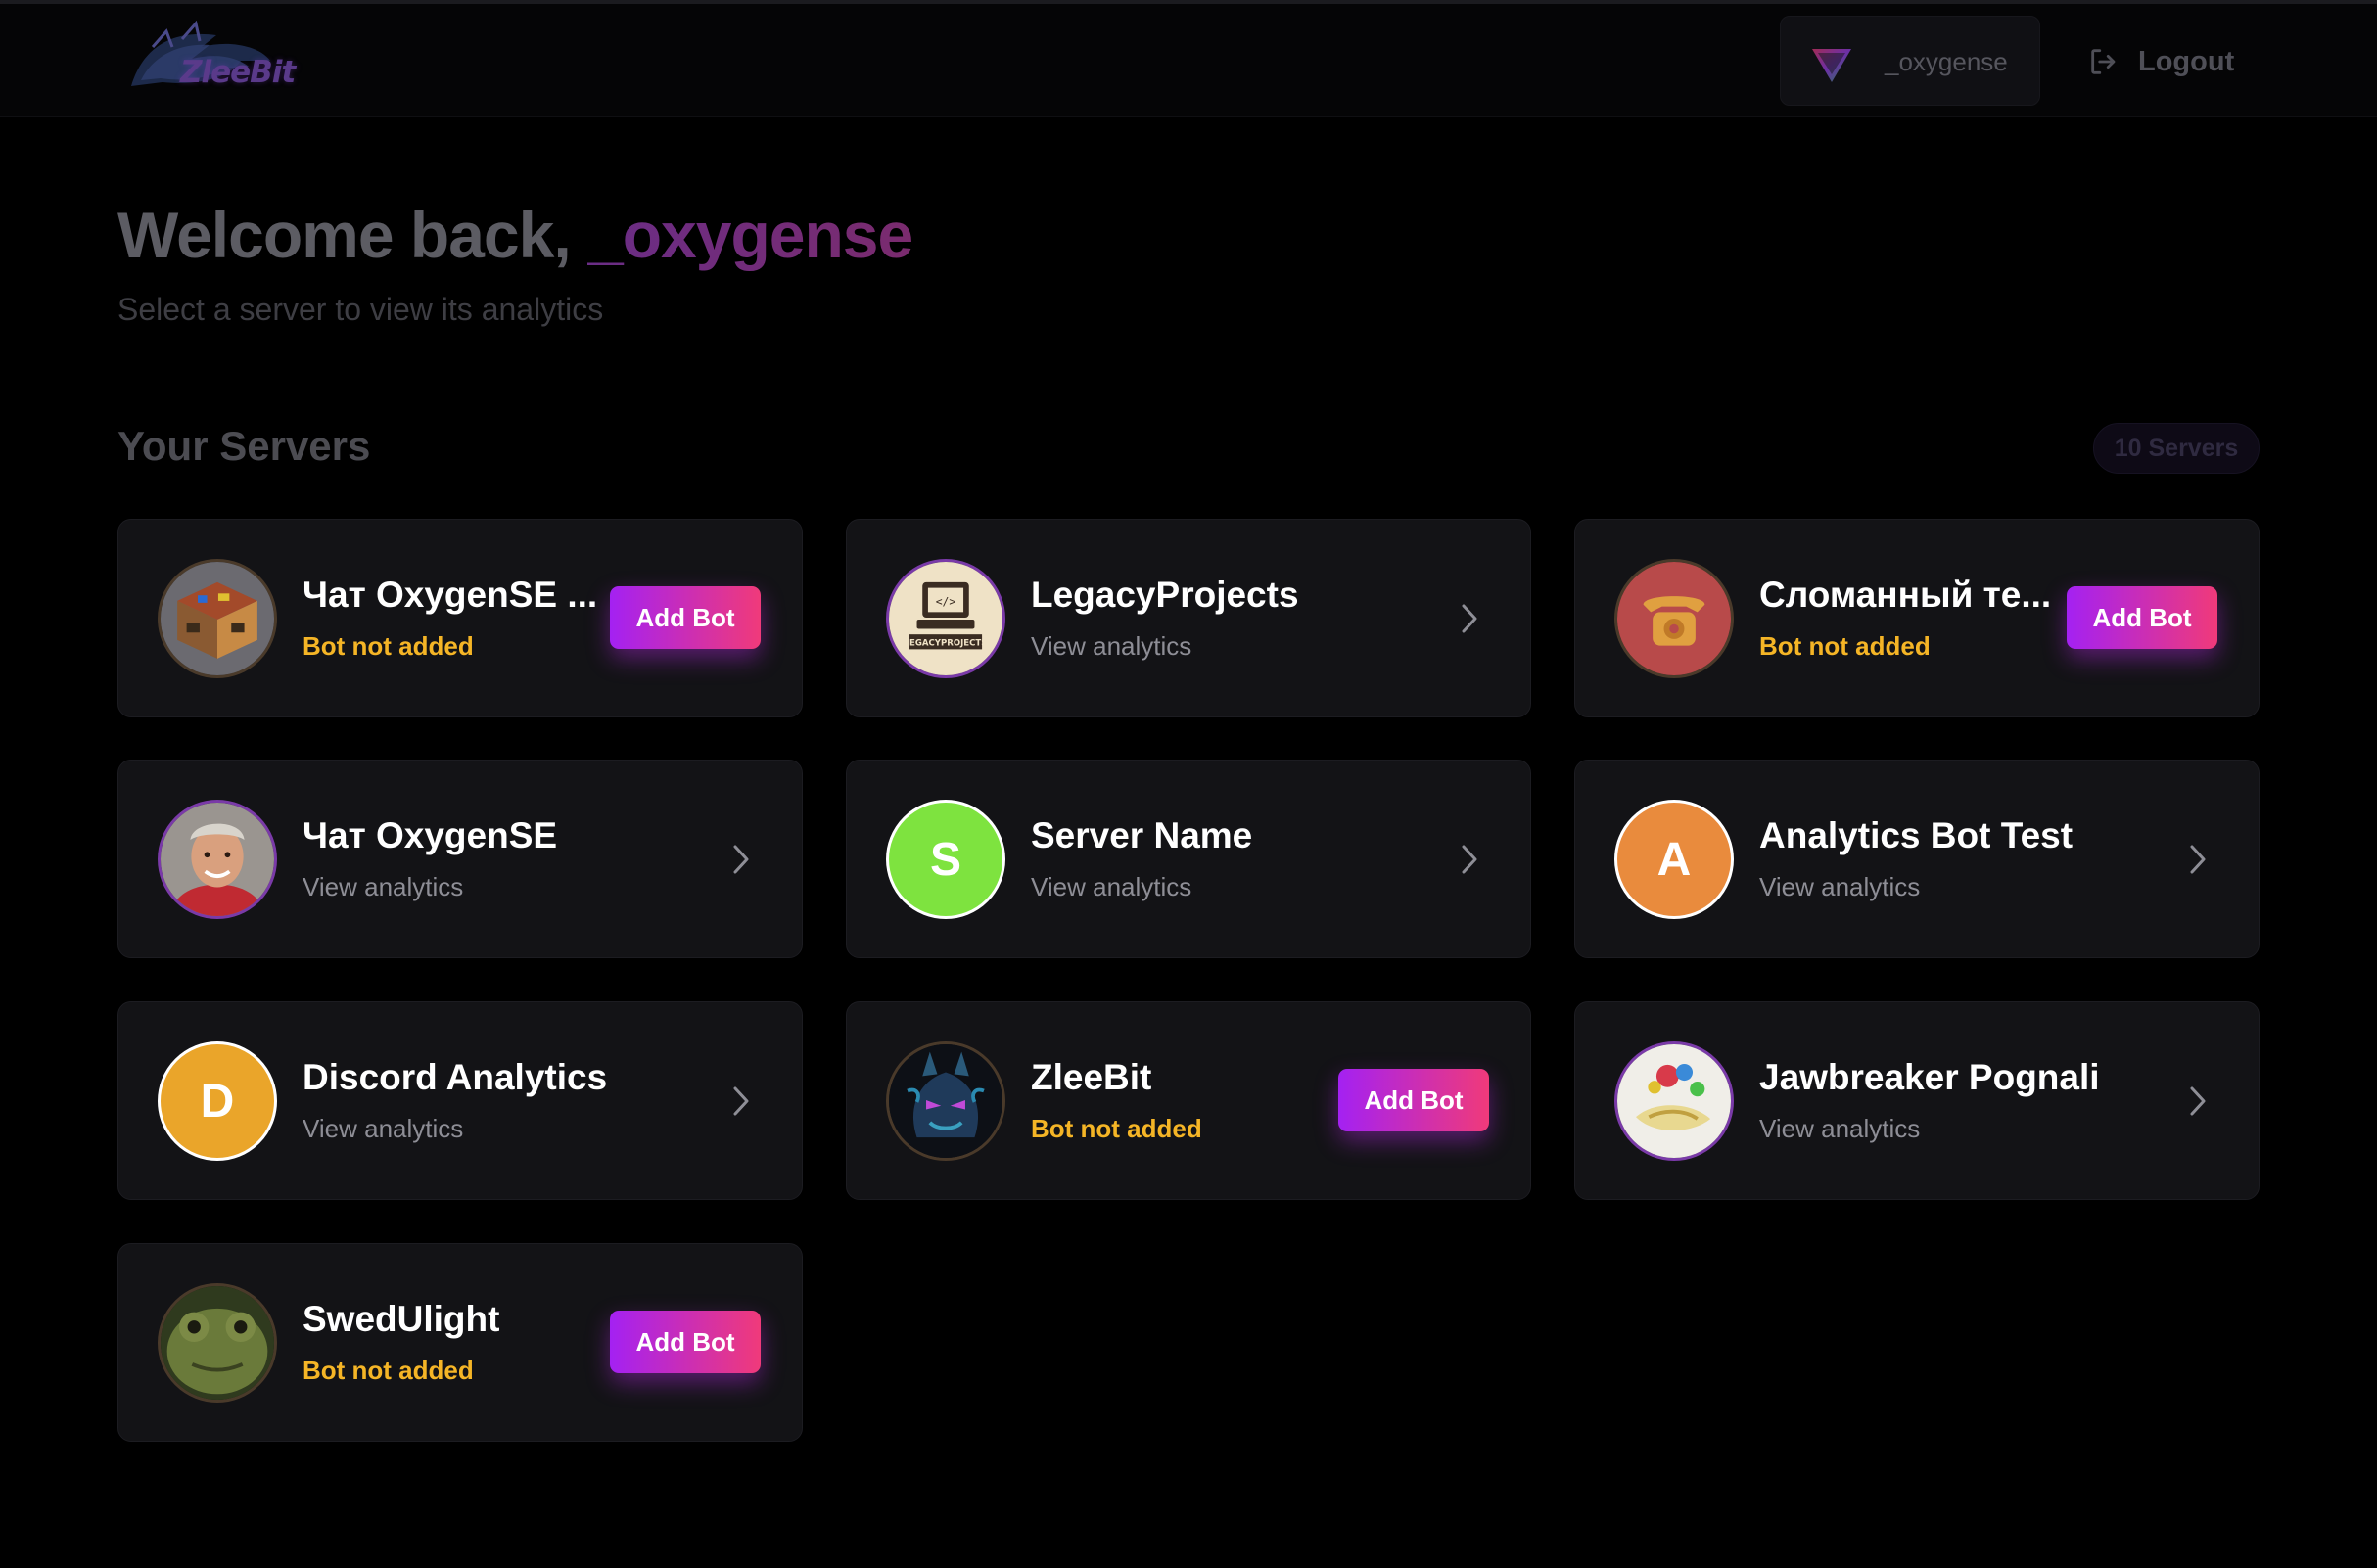 The height and width of the screenshot is (1568, 2377). I want to click on logout-button: Logout, so click(2175, 61).